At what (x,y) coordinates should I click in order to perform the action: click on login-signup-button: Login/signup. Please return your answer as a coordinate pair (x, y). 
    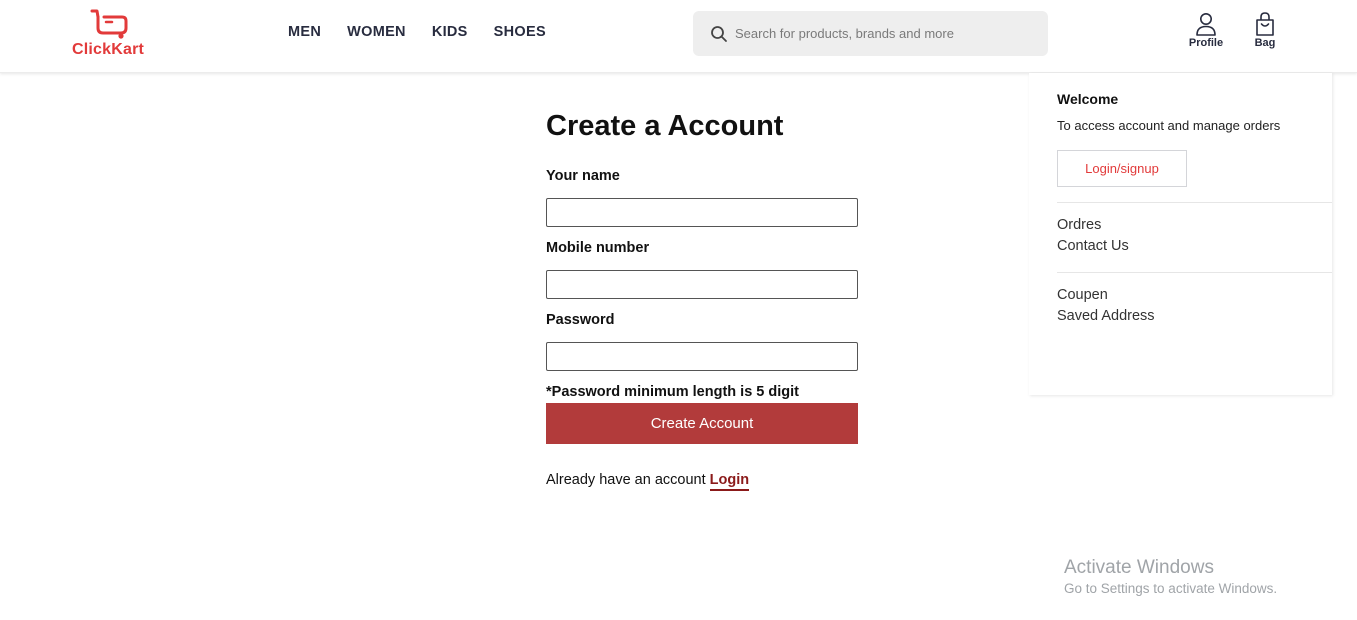
    Looking at the image, I should click on (1122, 168).